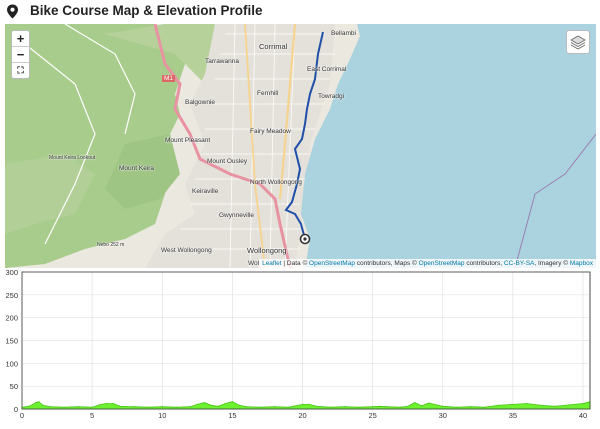 This screenshot has width=600, height=429. I want to click on x-tick-label: 25, so click(372, 415).